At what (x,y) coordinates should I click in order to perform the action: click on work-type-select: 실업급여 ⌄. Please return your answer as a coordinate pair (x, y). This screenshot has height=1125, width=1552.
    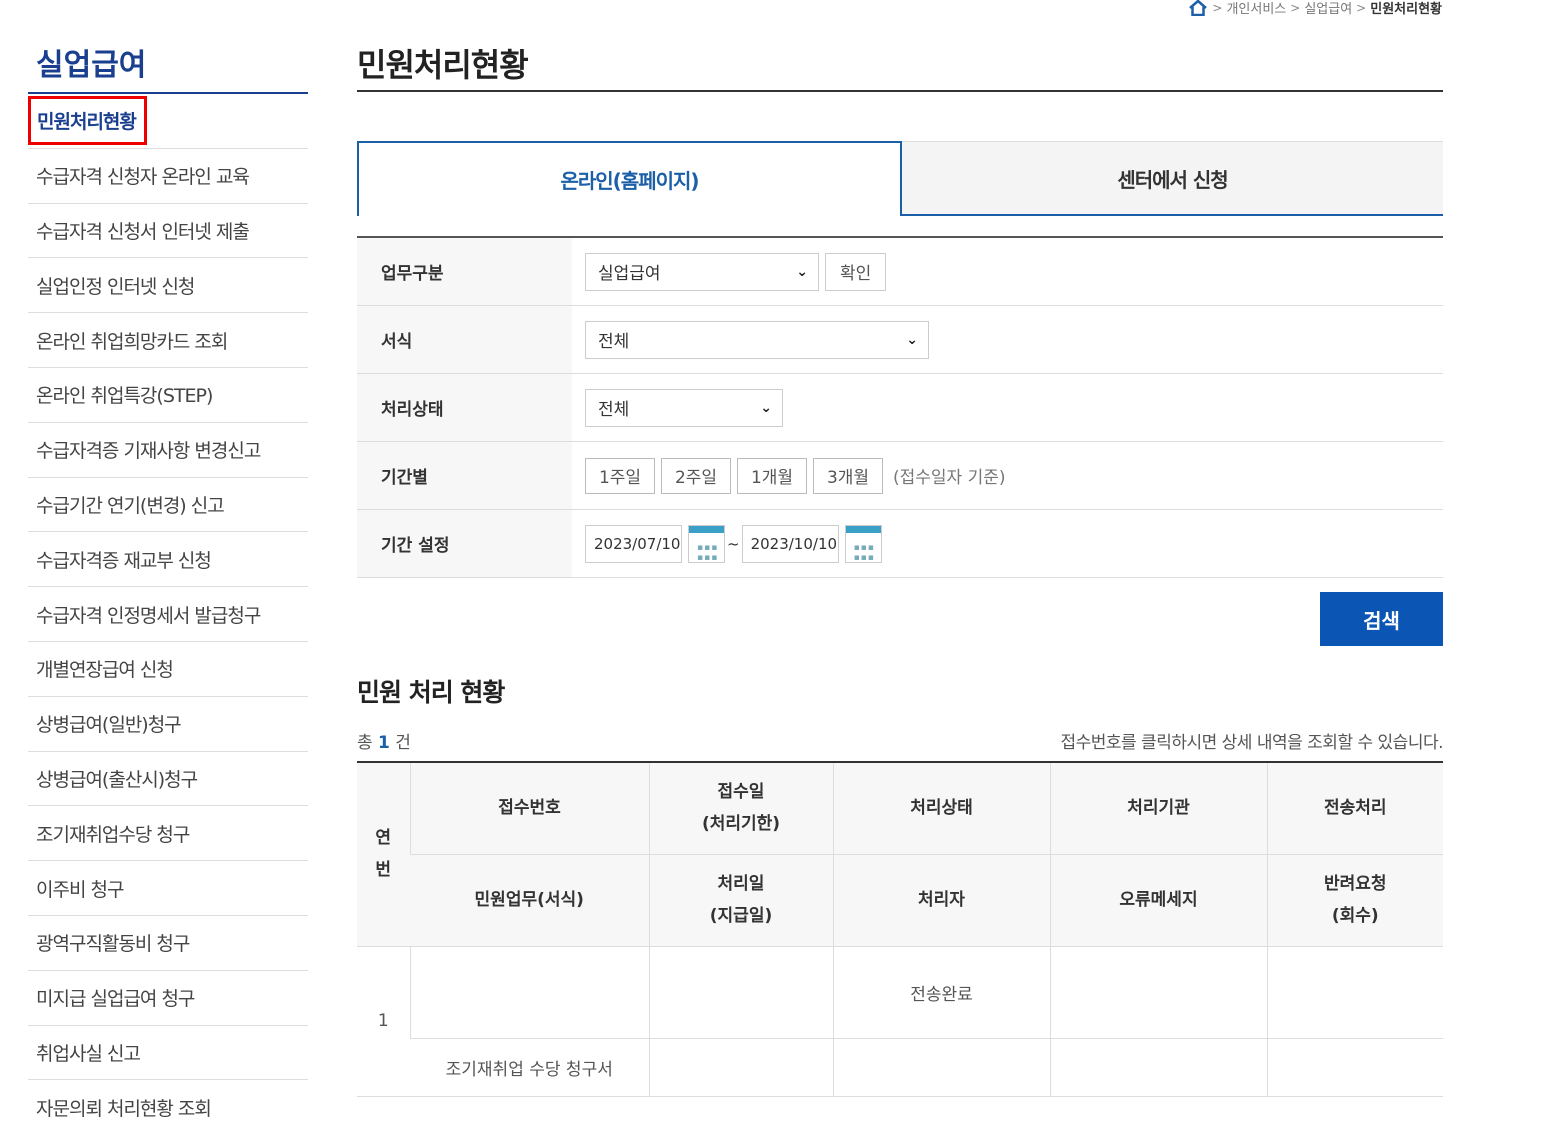
    Looking at the image, I should click on (702, 271).